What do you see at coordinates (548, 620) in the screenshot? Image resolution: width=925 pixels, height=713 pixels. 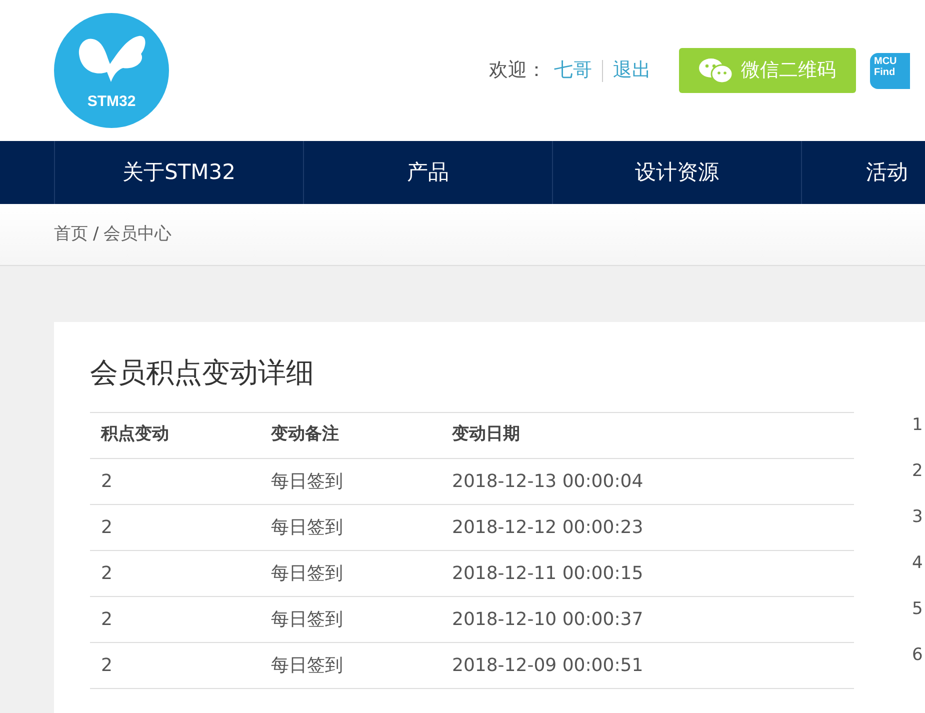 I see `table-cell-text: 2018-12-10 00:00:37` at bounding box center [548, 620].